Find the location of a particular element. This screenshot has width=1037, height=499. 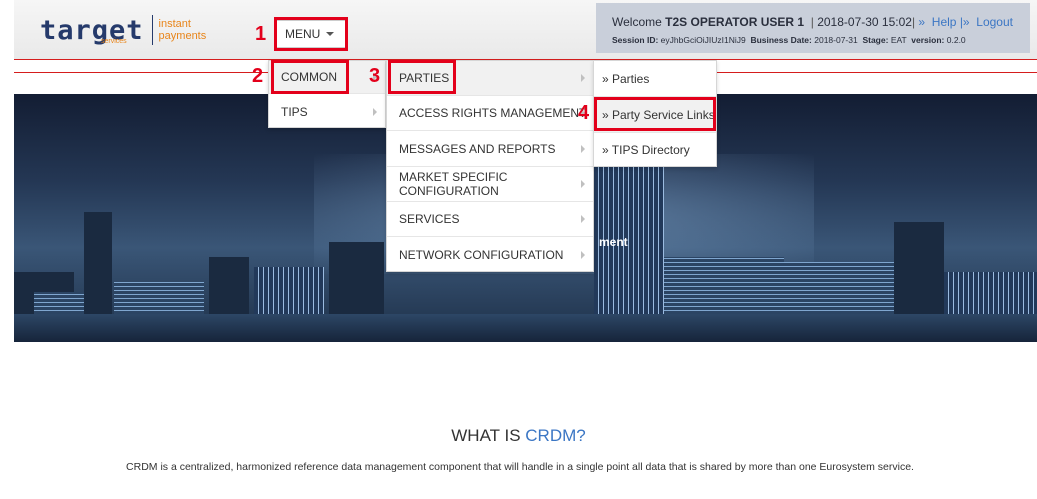

logo-tagline: instant payments is located at coordinates (183, 30).